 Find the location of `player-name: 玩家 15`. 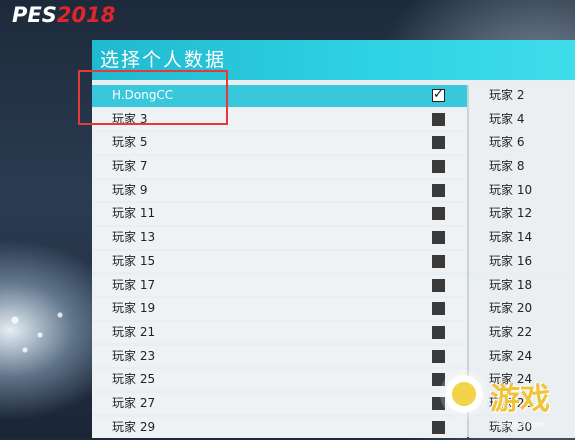

player-name: 玩家 15 is located at coordinates (134, 260).